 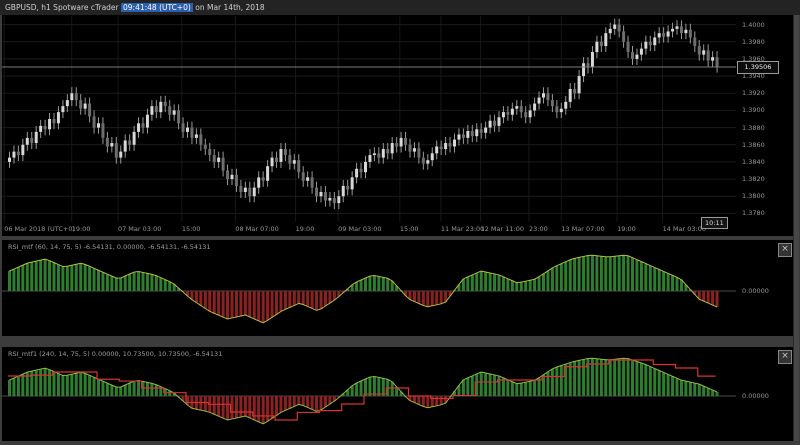 What do you see at coordinates (40, 229) in the screenshot?
I see `time-axis-label: 06 Mar 2018 (UTC+0)` at bounding box center [40, 229].